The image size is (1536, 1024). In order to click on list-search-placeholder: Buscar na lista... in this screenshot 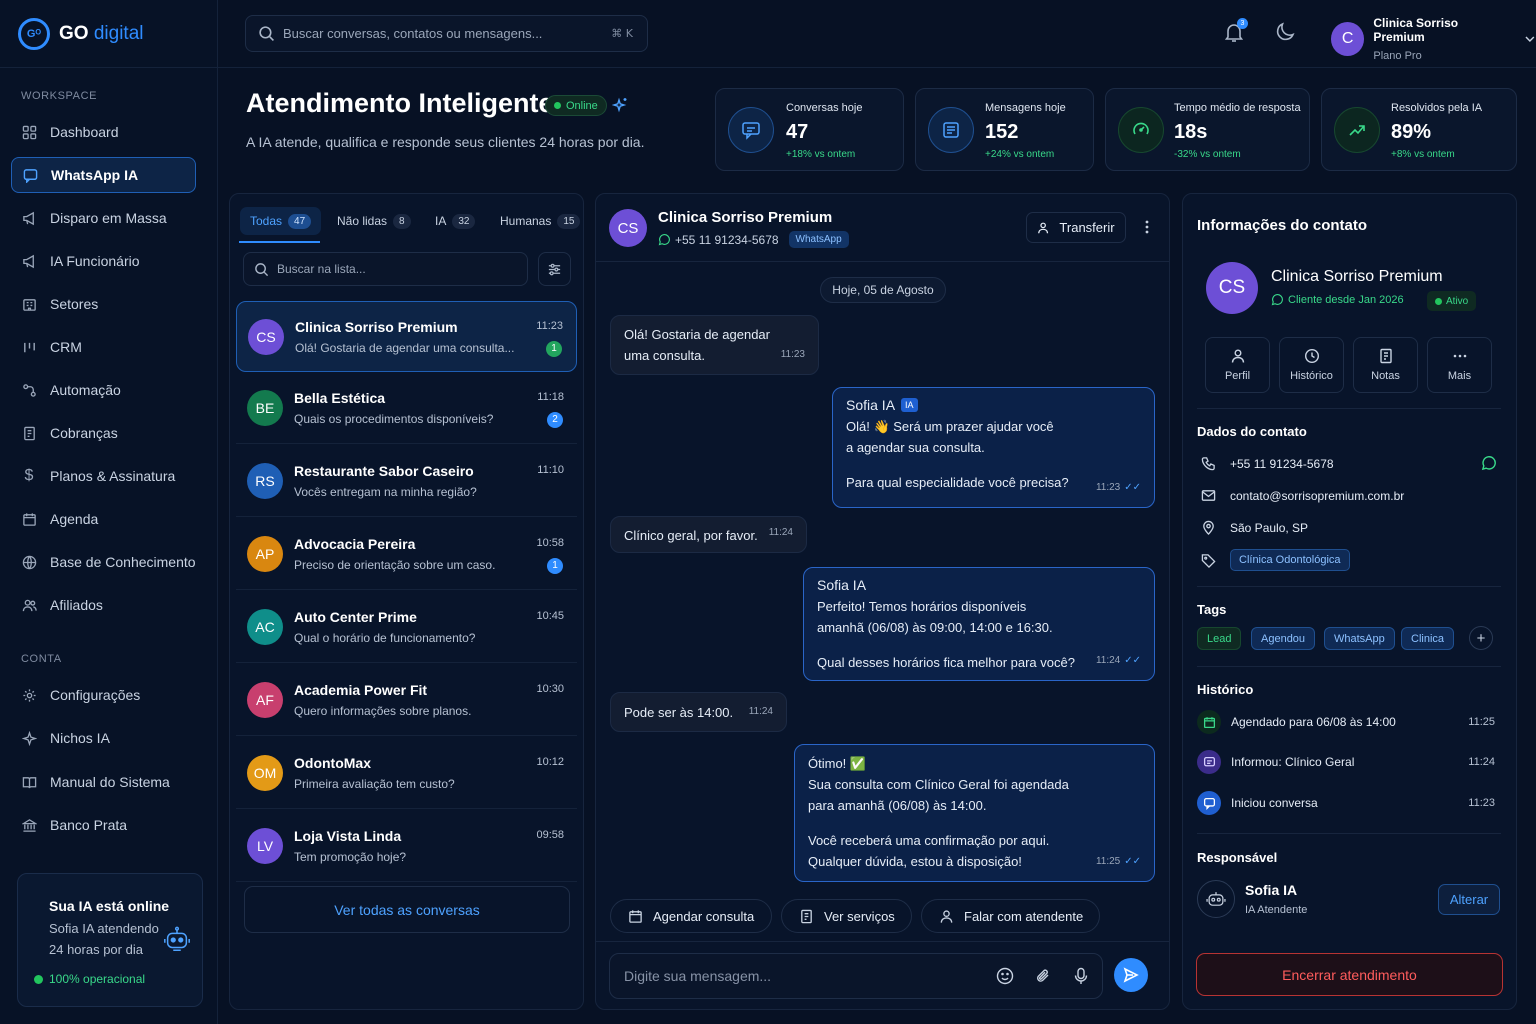, I will do `click(321, 269)`.